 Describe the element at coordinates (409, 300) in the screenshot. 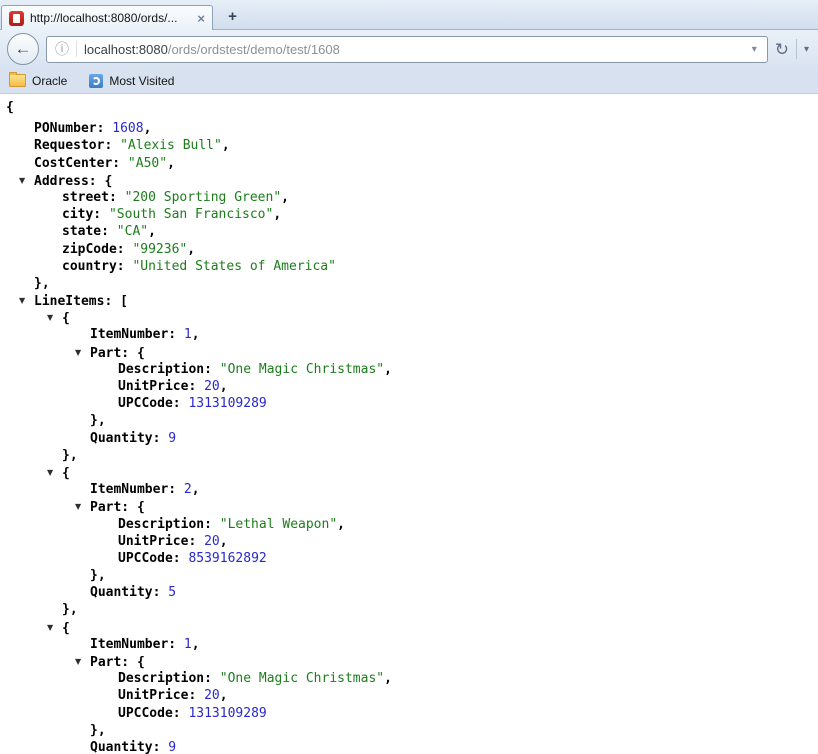

I see `json-line: ▼ LineItems: [` at that location.